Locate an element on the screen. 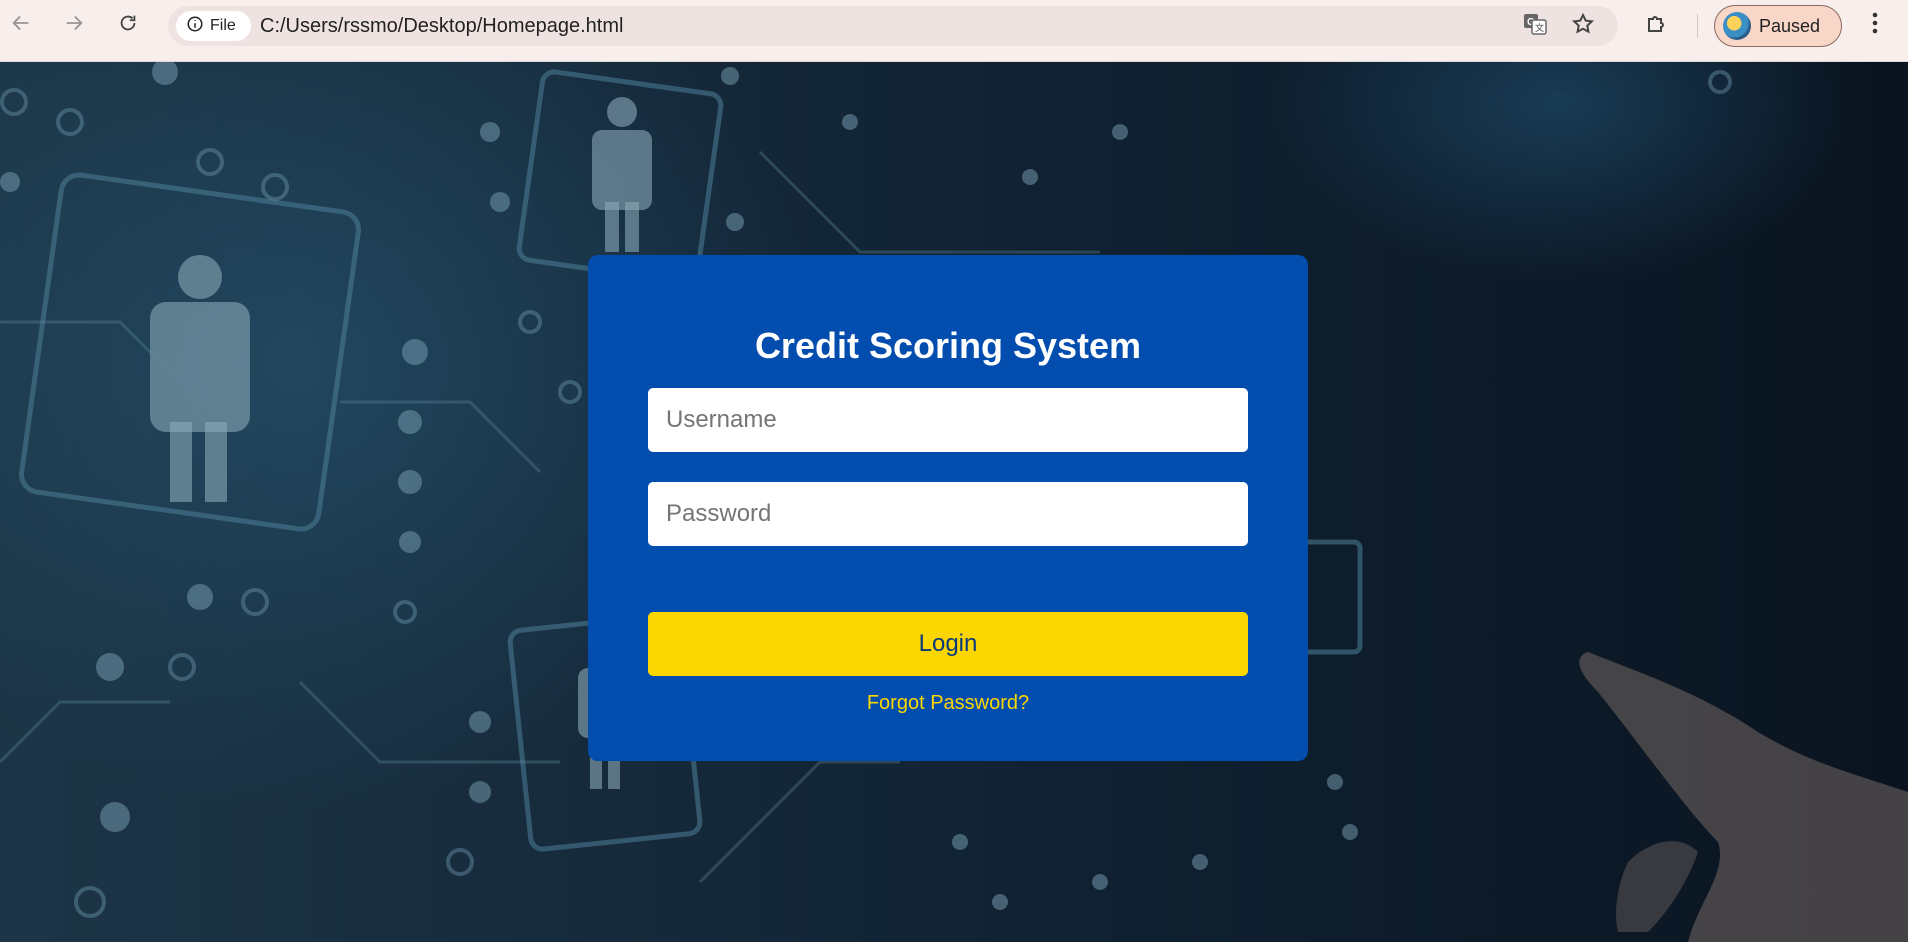 The image size is (1908, 942). browser-menu-button is located at coordinates (1875, 25).